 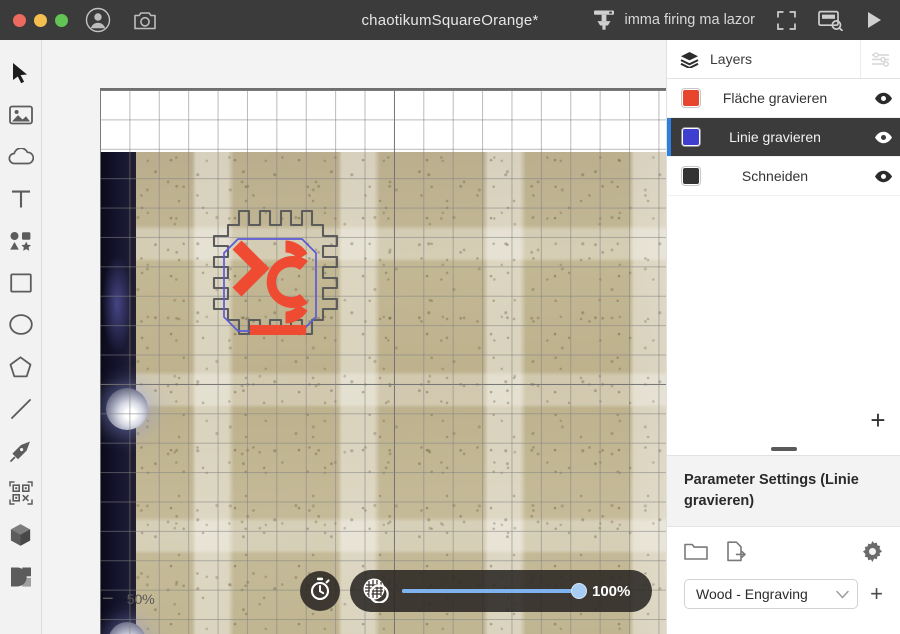 I want to click on cloud-icon, so click(x=21, y=158).